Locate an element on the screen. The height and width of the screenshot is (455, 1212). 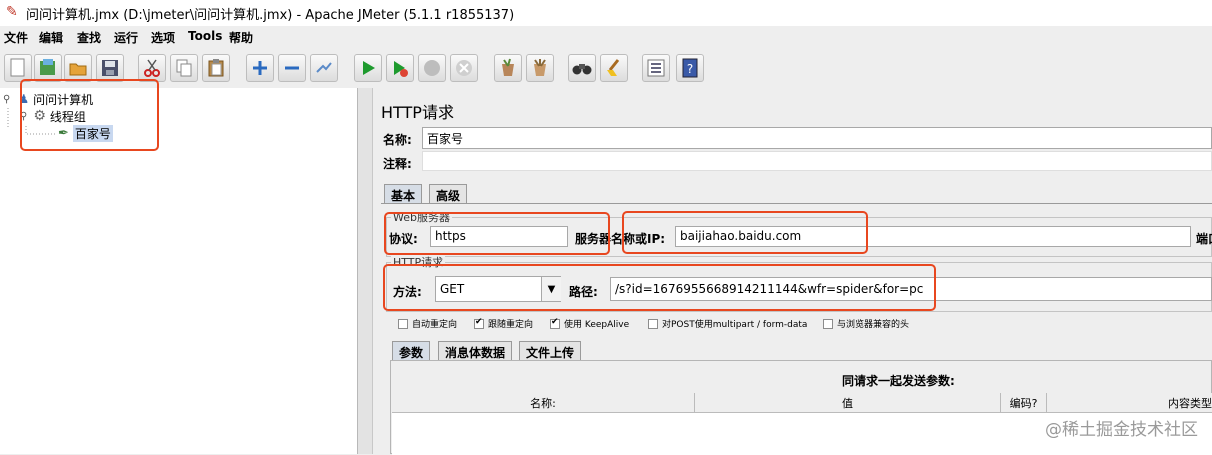
checkbox-follow-redirect: 跟随重定向 is located at coordinates (503, 323).